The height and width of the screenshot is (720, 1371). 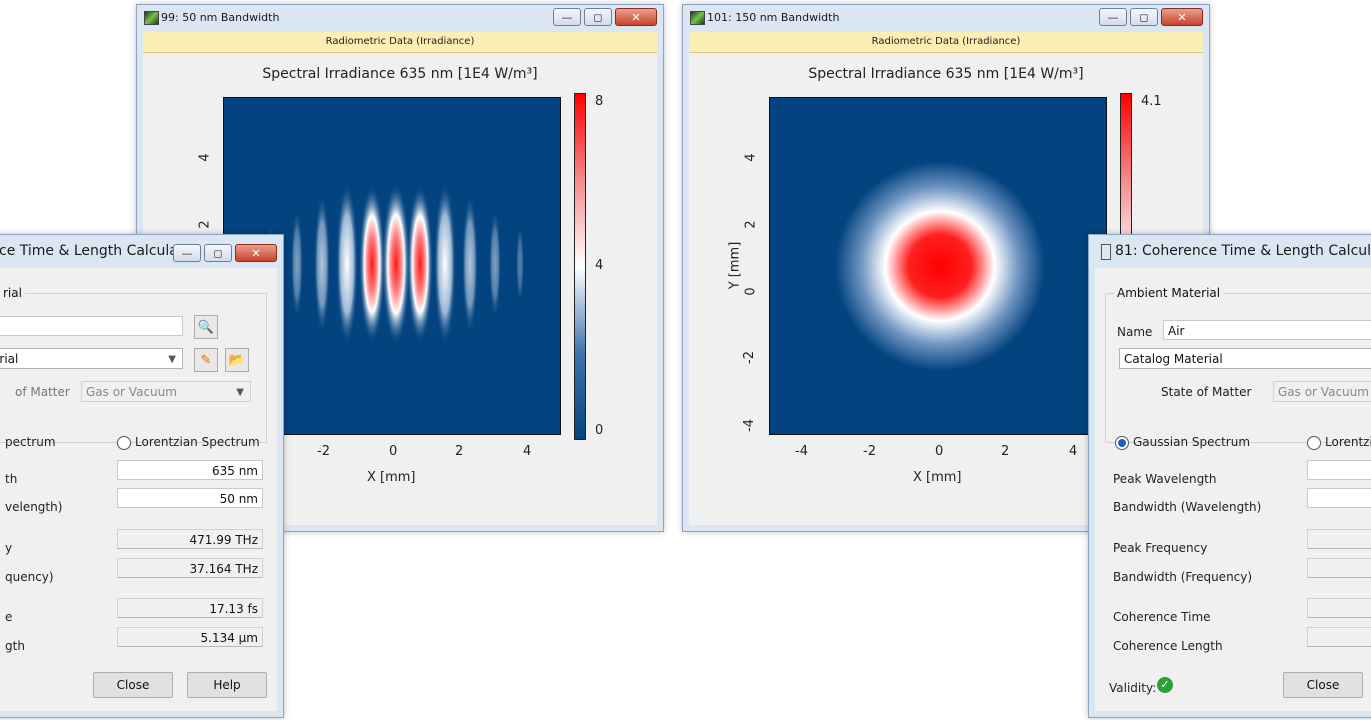 I want to click on material-name-field, so click(x=91, y=326).